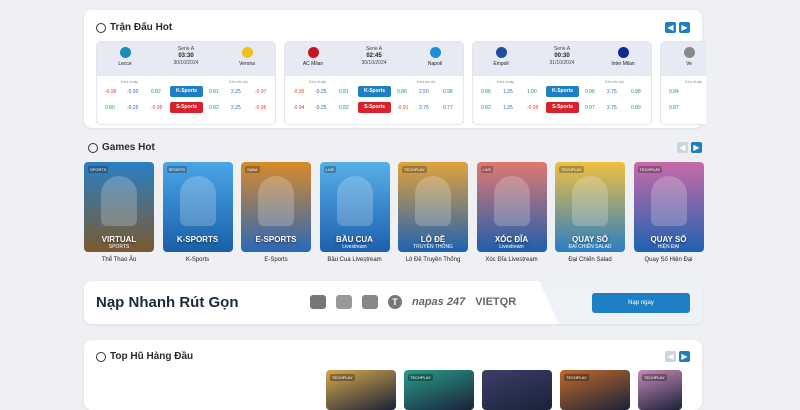 The image size is (800, 410). Describe the element at coordinates (669, 260) in the screenshot. I see `game-name: Quay Số Hiện Đại` at that location.